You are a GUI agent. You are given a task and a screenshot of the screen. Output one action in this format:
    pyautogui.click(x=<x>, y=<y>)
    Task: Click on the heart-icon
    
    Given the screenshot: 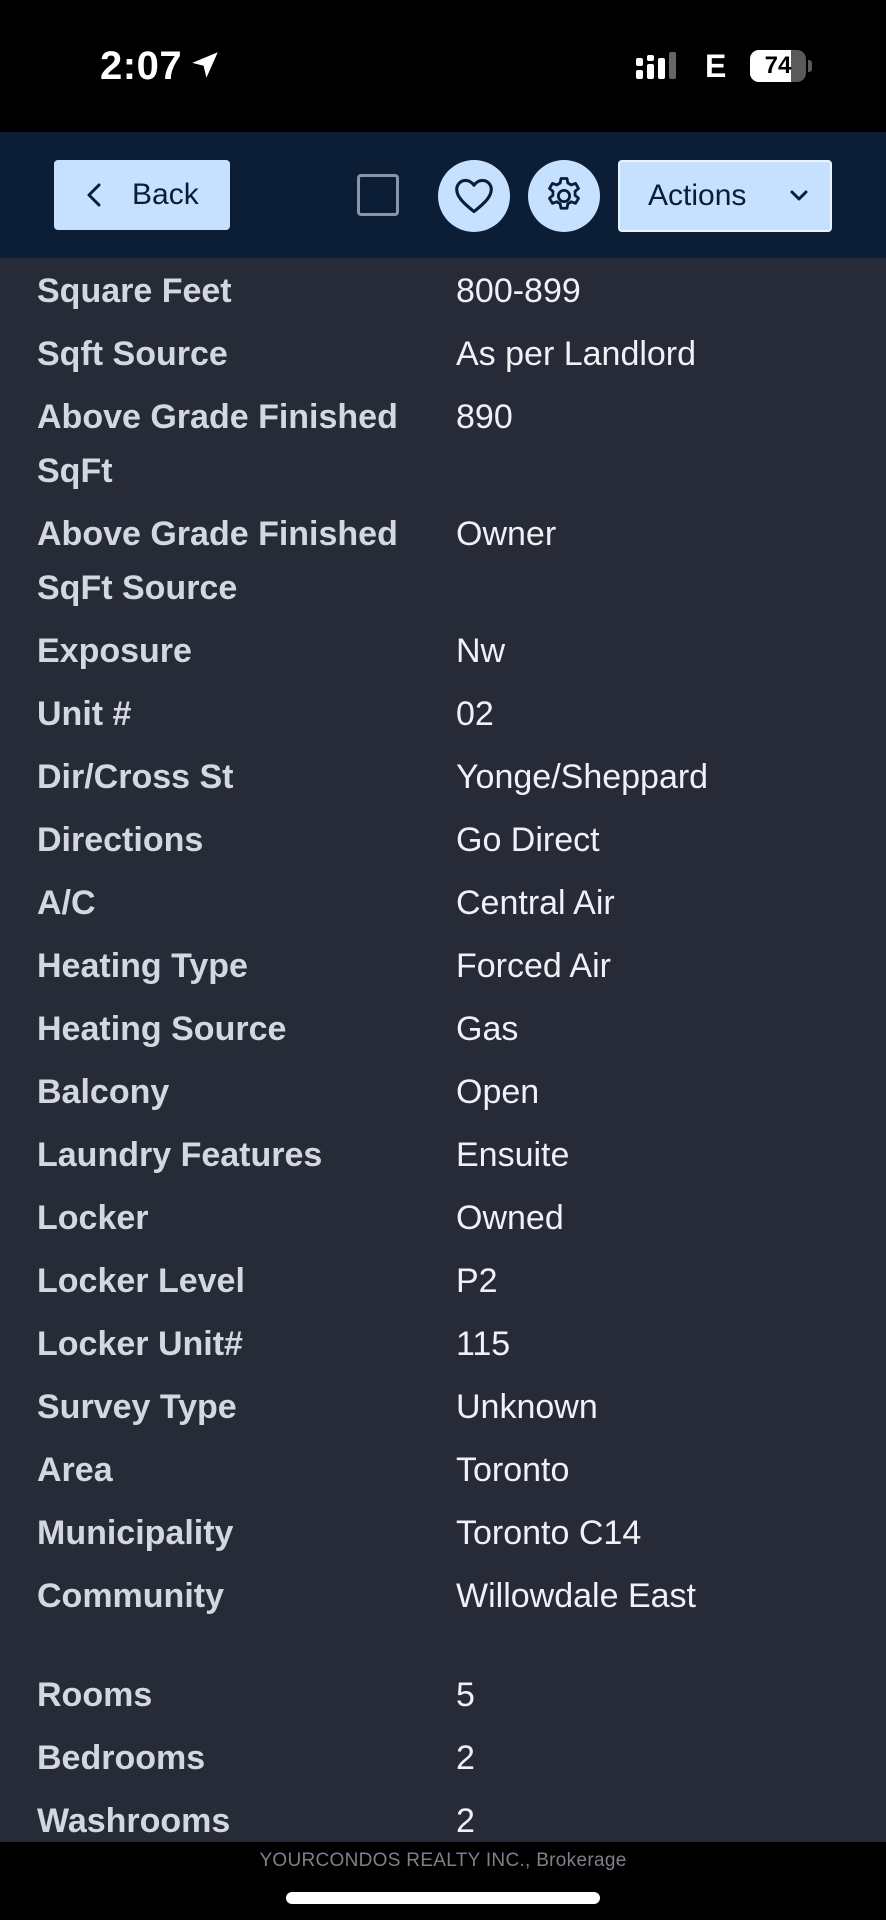 What is the action you would take?
    pyautogui.click(x=474, y=196)
    